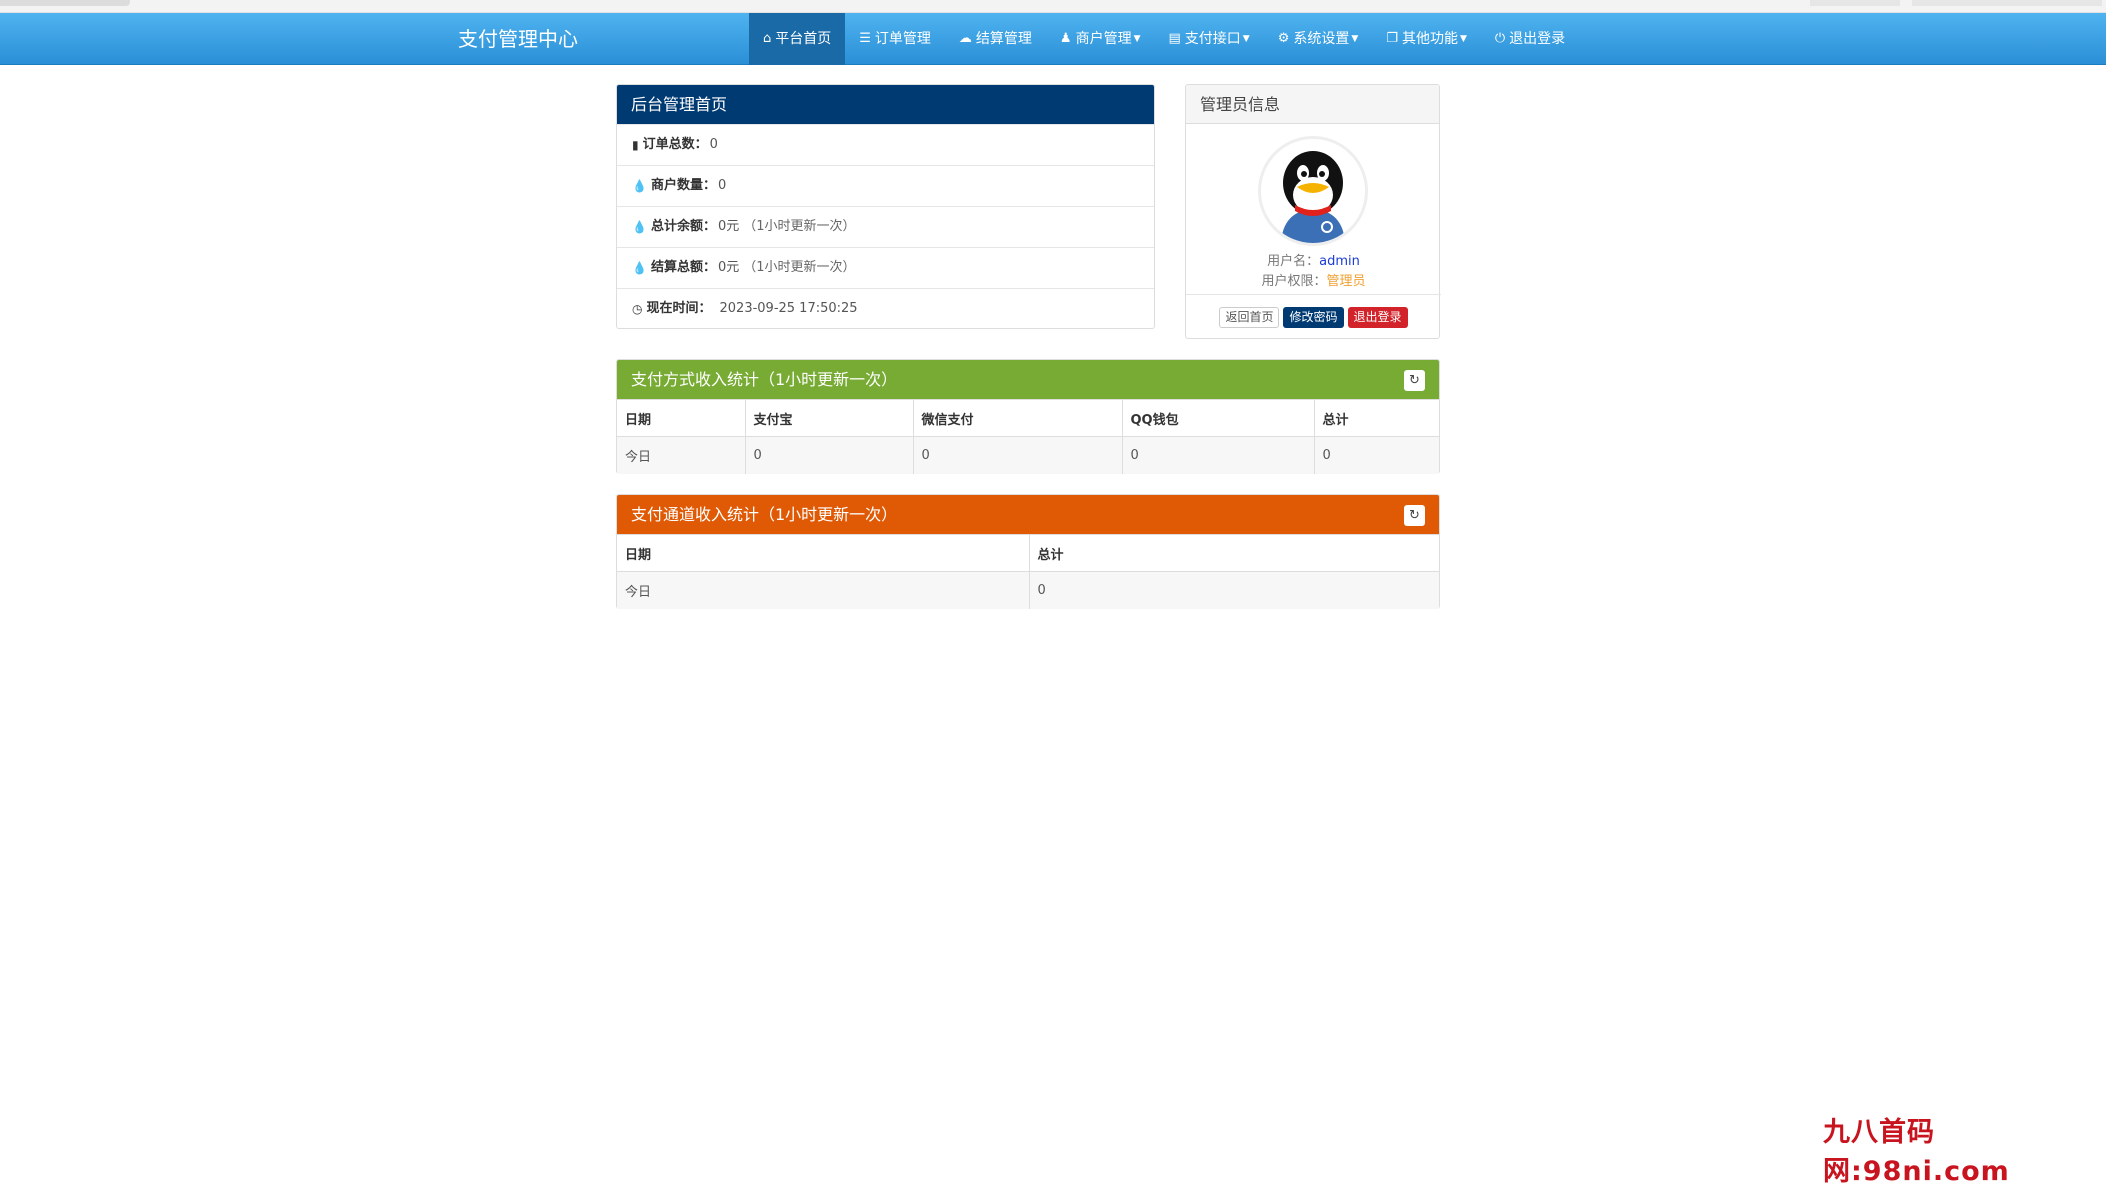 This screenshot has width=2106, height=1188. I want to click on avatar, so click(1313, 191).